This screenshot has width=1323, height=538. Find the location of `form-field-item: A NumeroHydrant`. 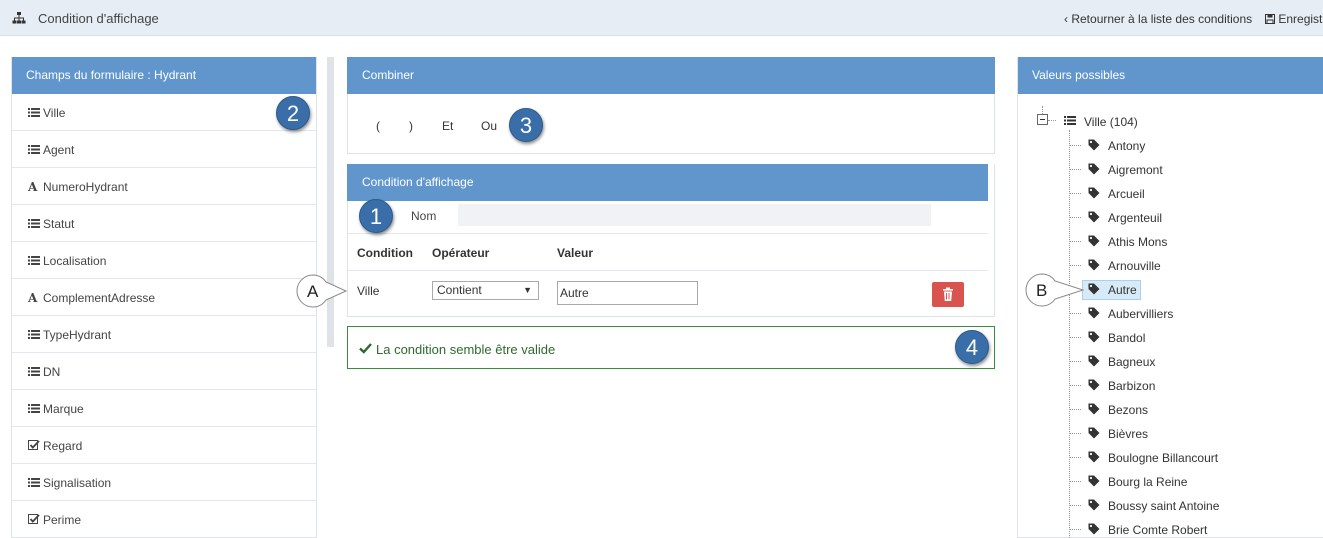

form-field-item: A NumeroHydrant is located at coordinates (164, 186).